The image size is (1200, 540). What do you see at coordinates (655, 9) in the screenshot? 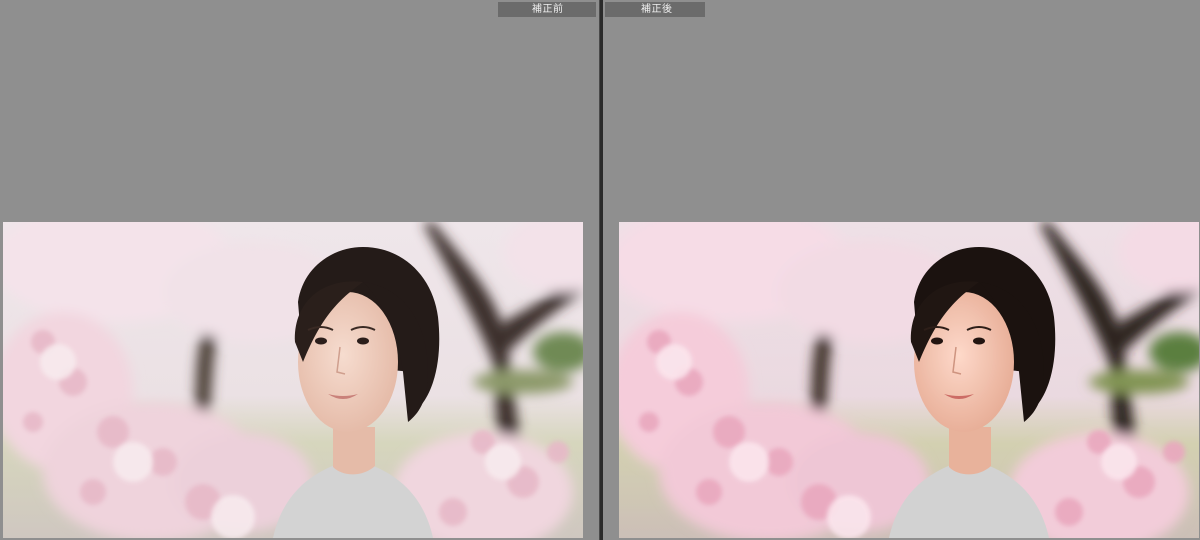
I see `after-label: 補正後` at bounding box center [655, 9].